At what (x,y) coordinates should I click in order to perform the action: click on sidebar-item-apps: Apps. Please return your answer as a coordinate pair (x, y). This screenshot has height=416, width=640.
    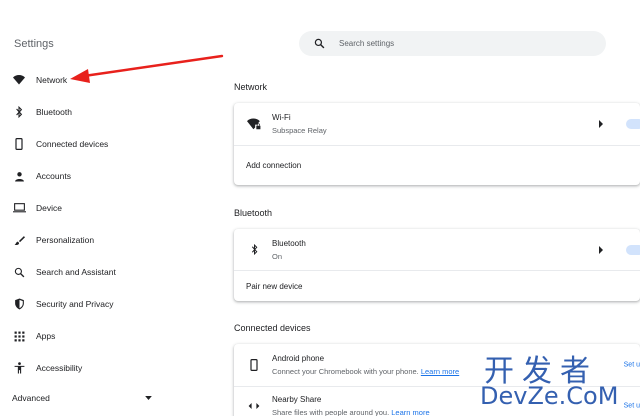
    Looking at the image, I should click on (102, 336).